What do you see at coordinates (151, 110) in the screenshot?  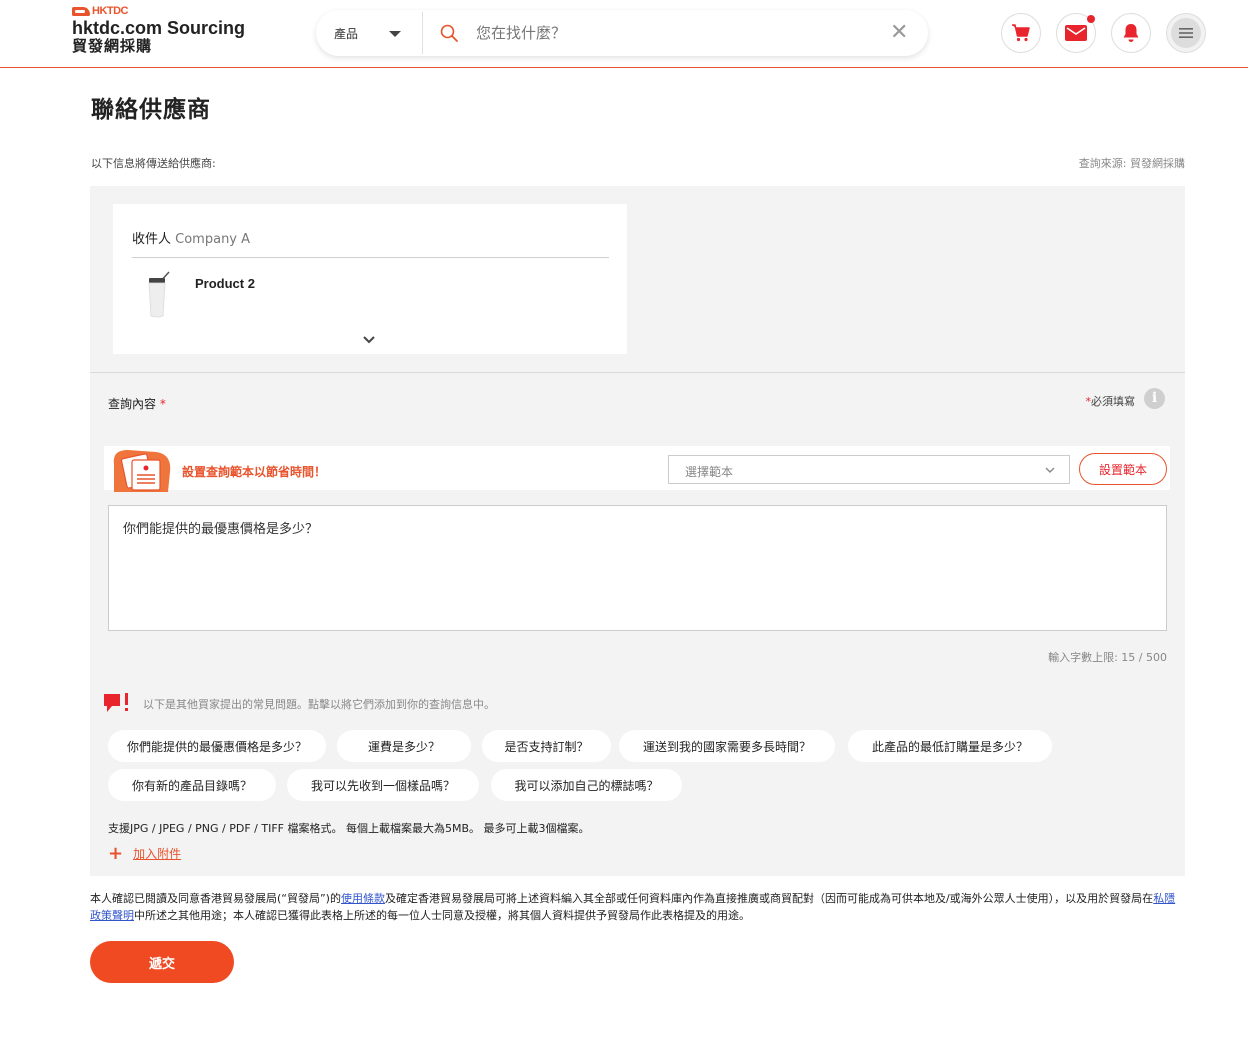 I see `page-title: 聯絡供應商` at bounding box center [151, 110].